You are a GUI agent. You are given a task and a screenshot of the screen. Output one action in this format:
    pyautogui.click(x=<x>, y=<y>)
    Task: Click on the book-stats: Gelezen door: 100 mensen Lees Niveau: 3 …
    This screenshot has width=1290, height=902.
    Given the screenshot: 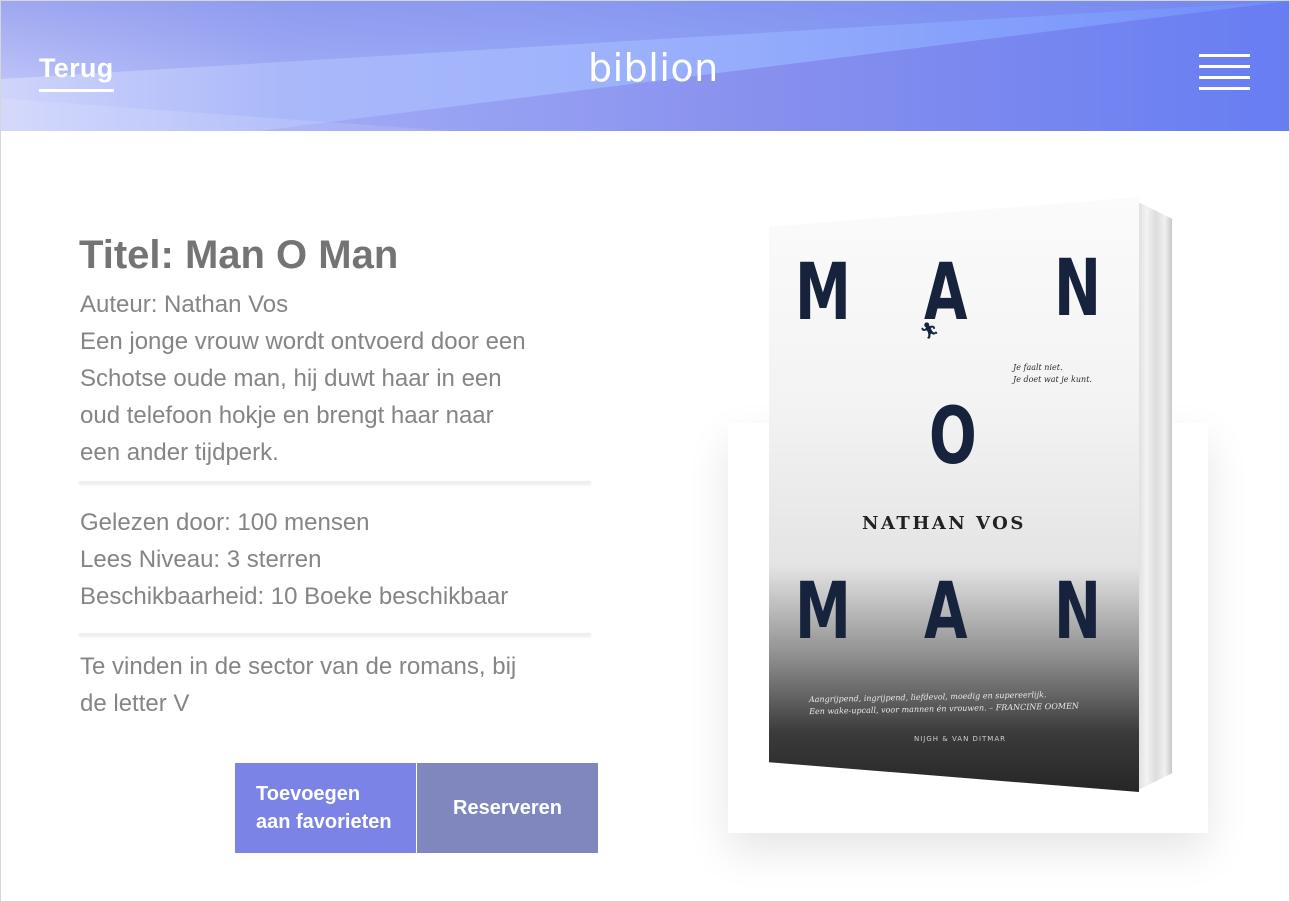 What is the action you would take?
    pyautogui.click(x=294, y=559)
    